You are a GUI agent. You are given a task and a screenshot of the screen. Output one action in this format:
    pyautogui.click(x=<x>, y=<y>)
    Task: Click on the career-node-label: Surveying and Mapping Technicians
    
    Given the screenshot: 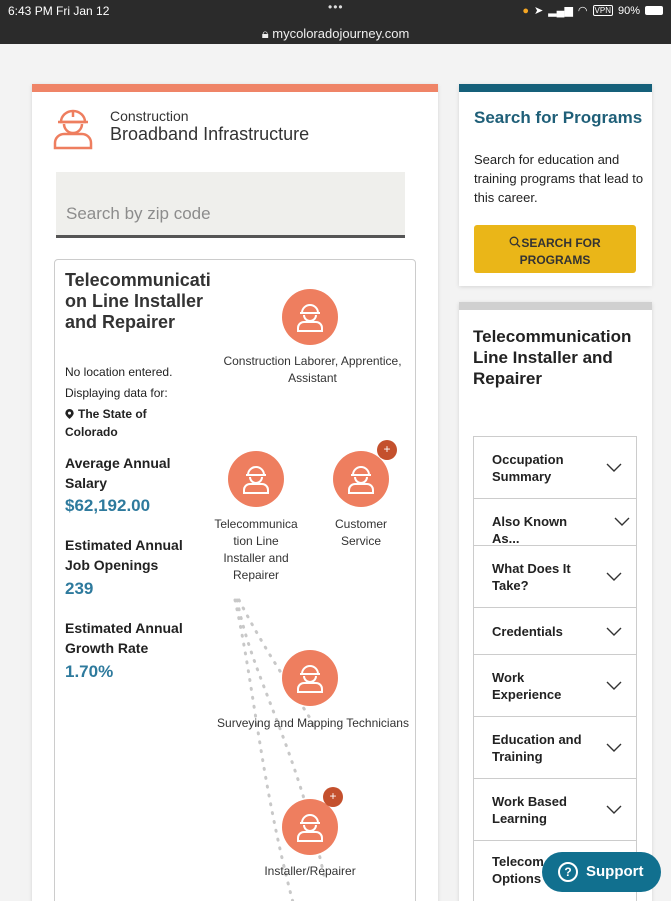 What is the action you would take?
    pyautogui.click(x=313, y=723)
    